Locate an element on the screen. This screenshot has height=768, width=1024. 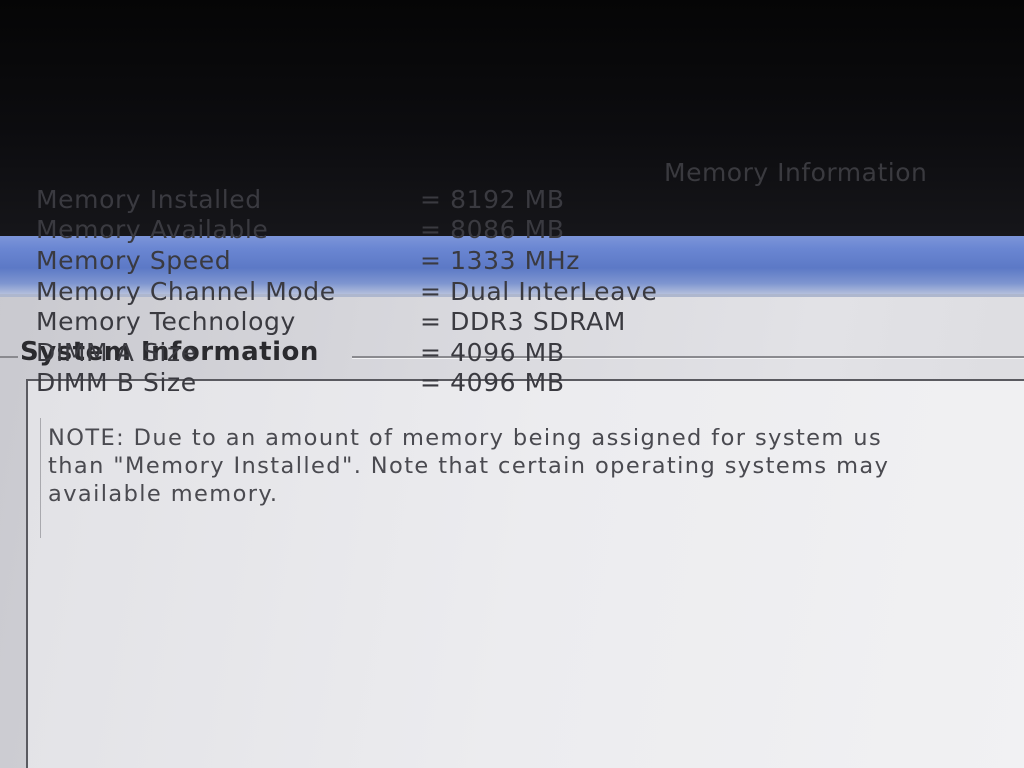
group-frame-line-left is located at coordinates (9, 357).